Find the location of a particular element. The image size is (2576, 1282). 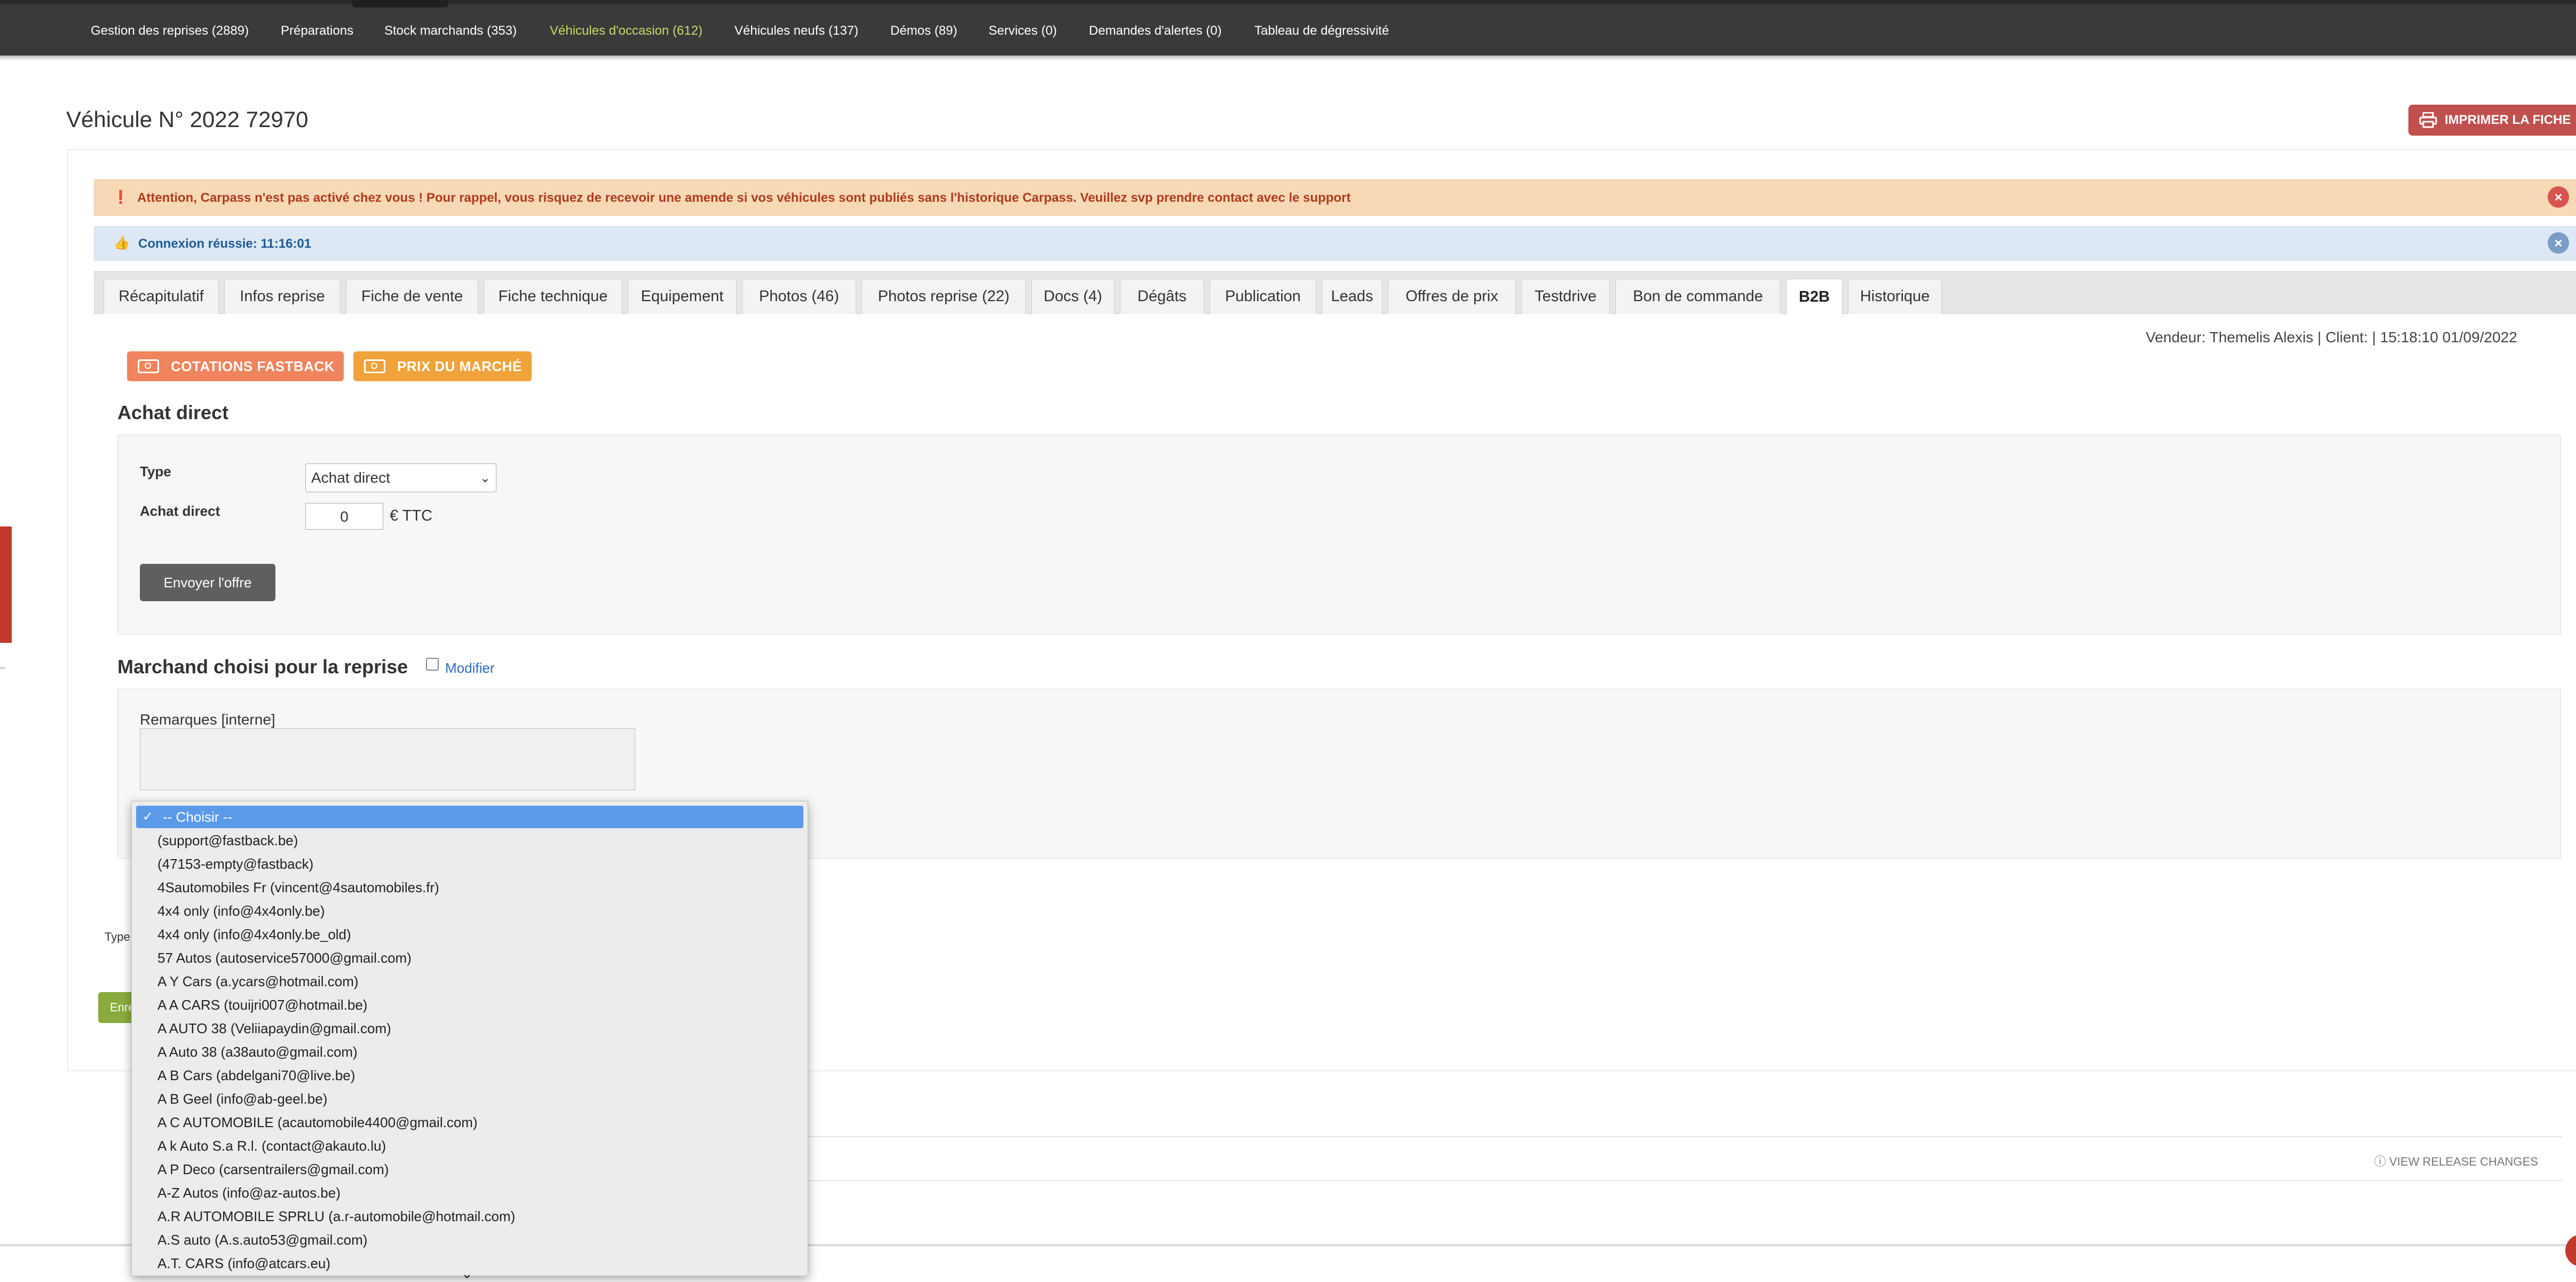

envoyer-offre-button: Envoyer l'offre is located at coordinates (207, 582).